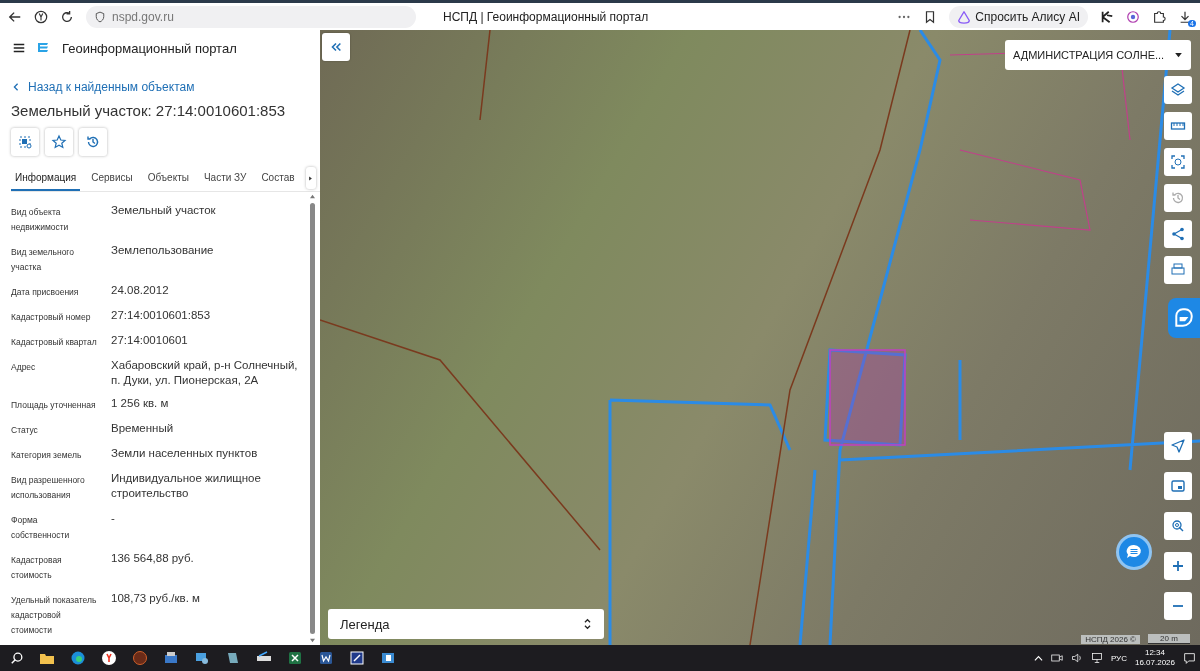 The image size is (1200, 671). What do you see at coordinates (37, 568) in the screenshot?
I see `property-label: Кадастровая стоимость` at bounding box center [37, 568].